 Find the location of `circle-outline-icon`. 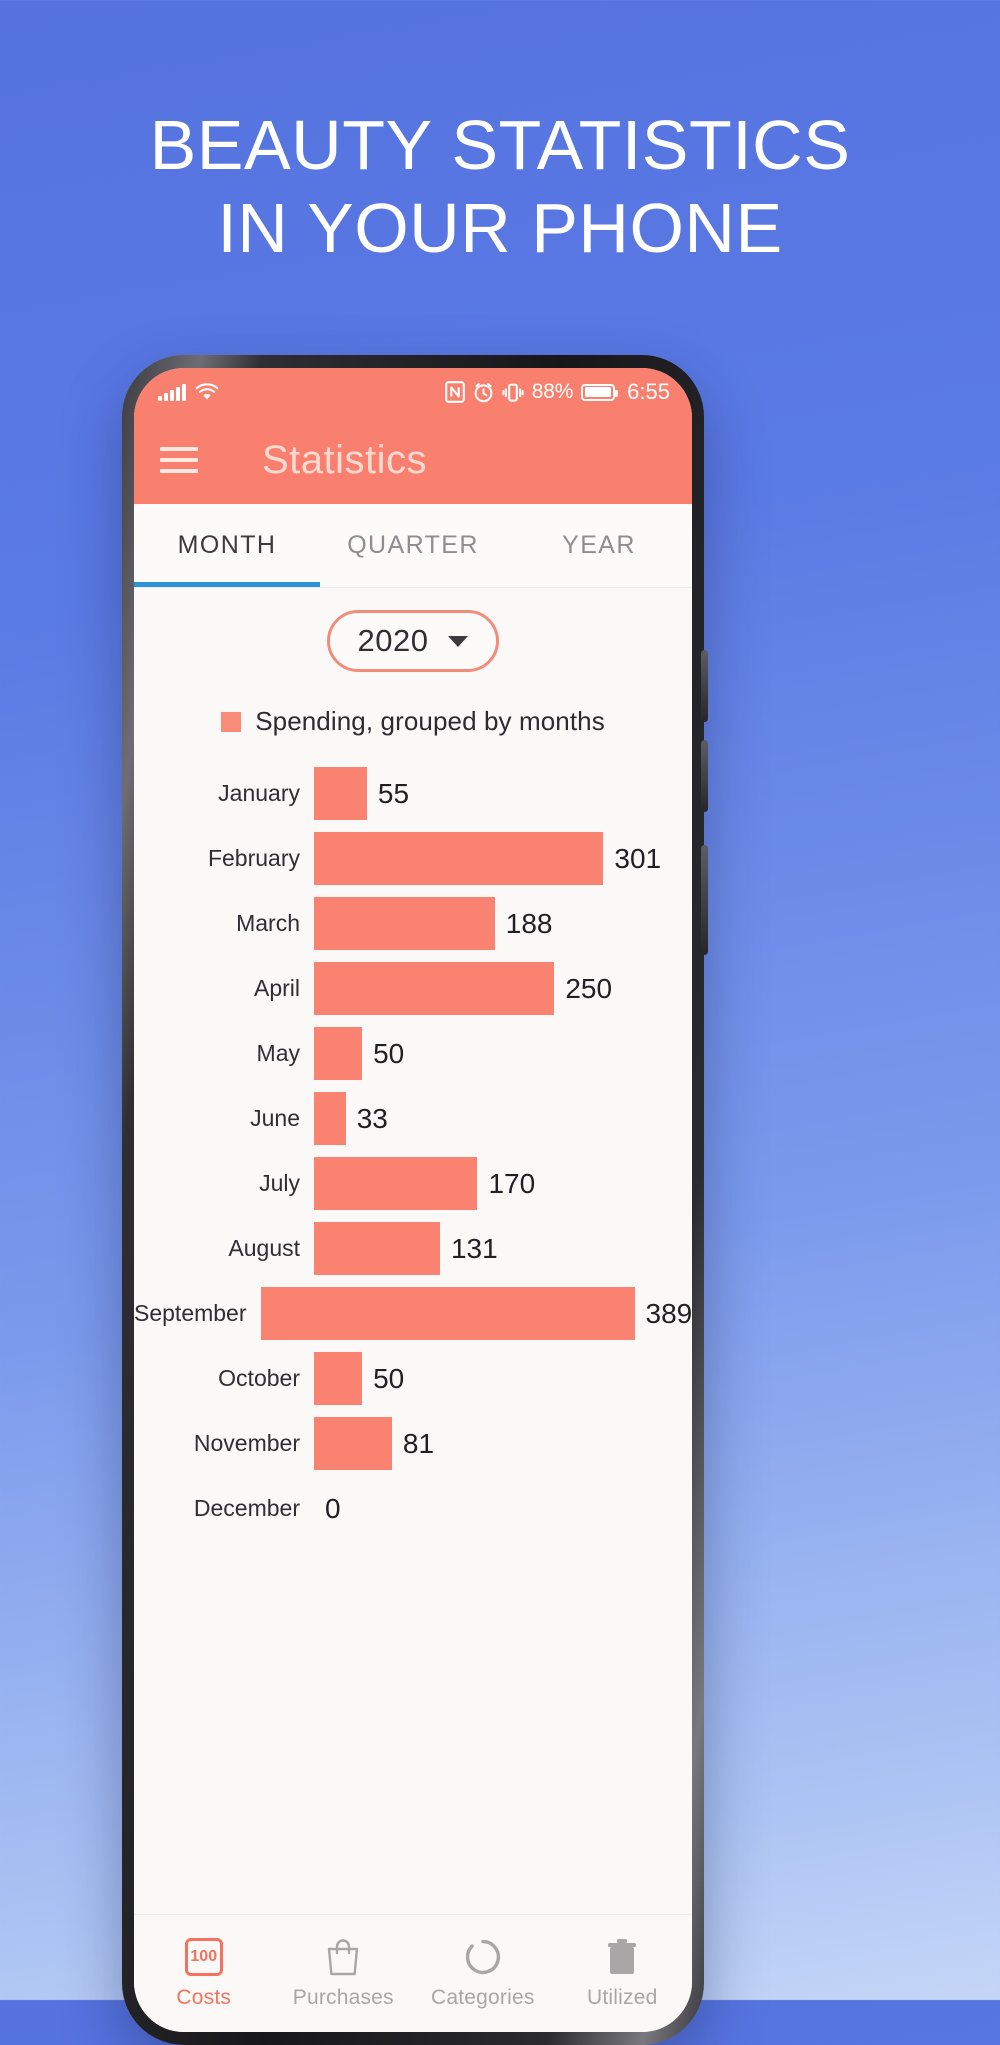

circle-outline-icon is located at coordinates (483, 1957).